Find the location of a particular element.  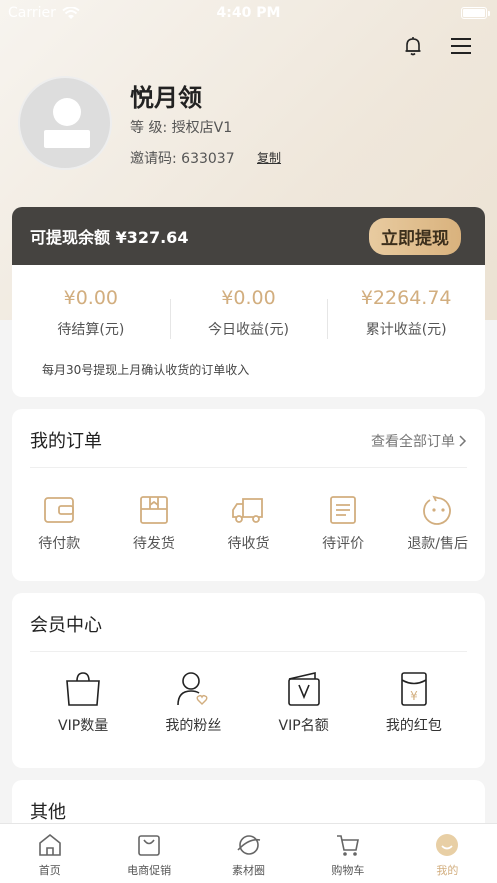

tab-label: 购物车 is located at coordinates (348, 870).